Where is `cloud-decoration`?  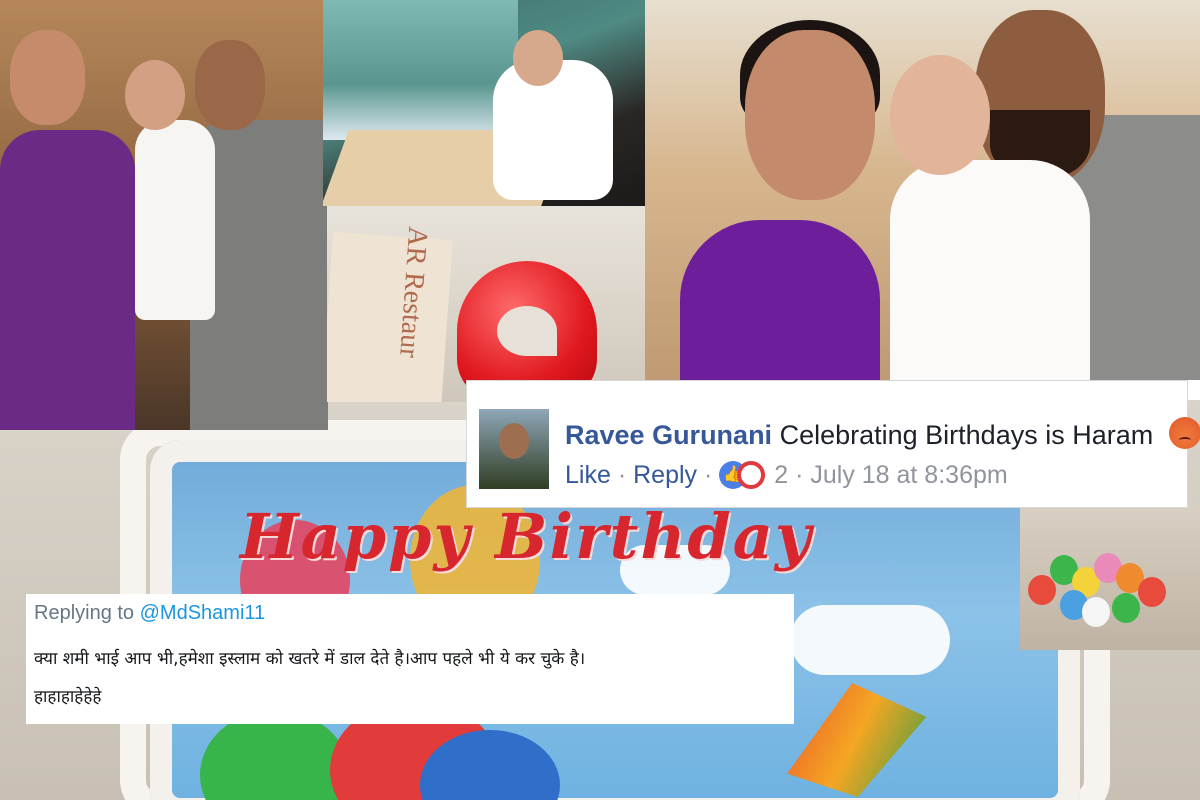 cloud-decoration is located at coordinates (870, 640).